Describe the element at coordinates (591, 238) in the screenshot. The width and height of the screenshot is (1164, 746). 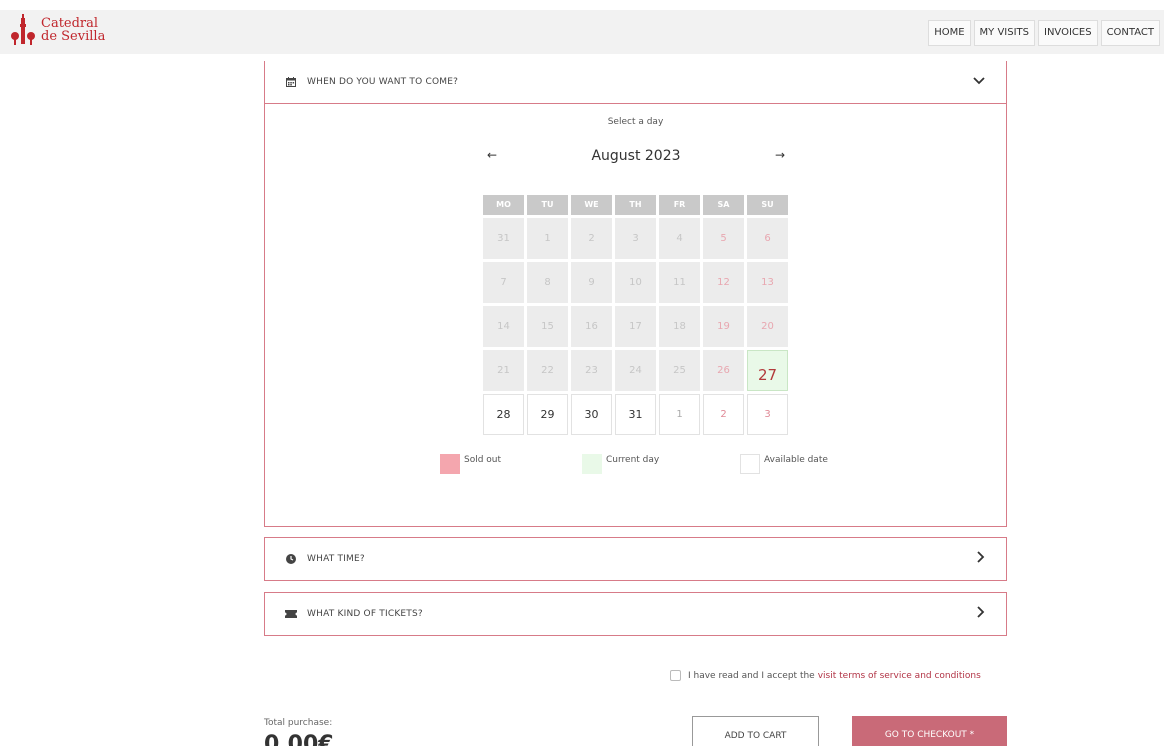
I see `calendar-day: 2` at that location.